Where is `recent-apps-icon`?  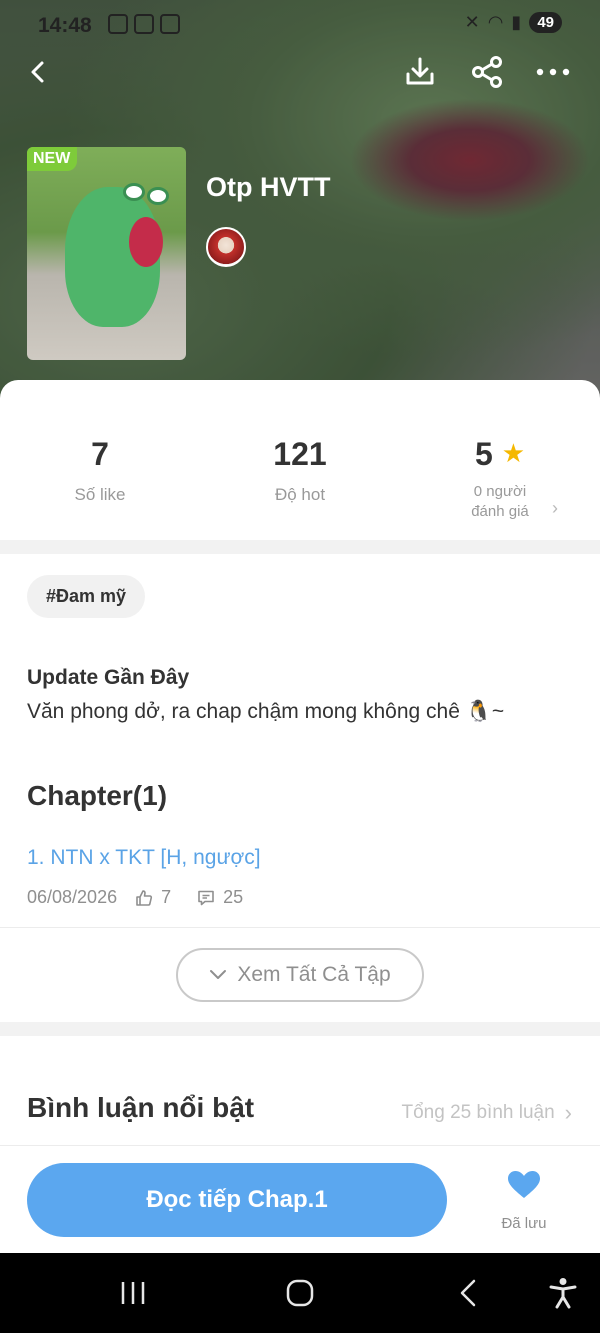 recent-apps-icon is located at coordinates (133, 1293).